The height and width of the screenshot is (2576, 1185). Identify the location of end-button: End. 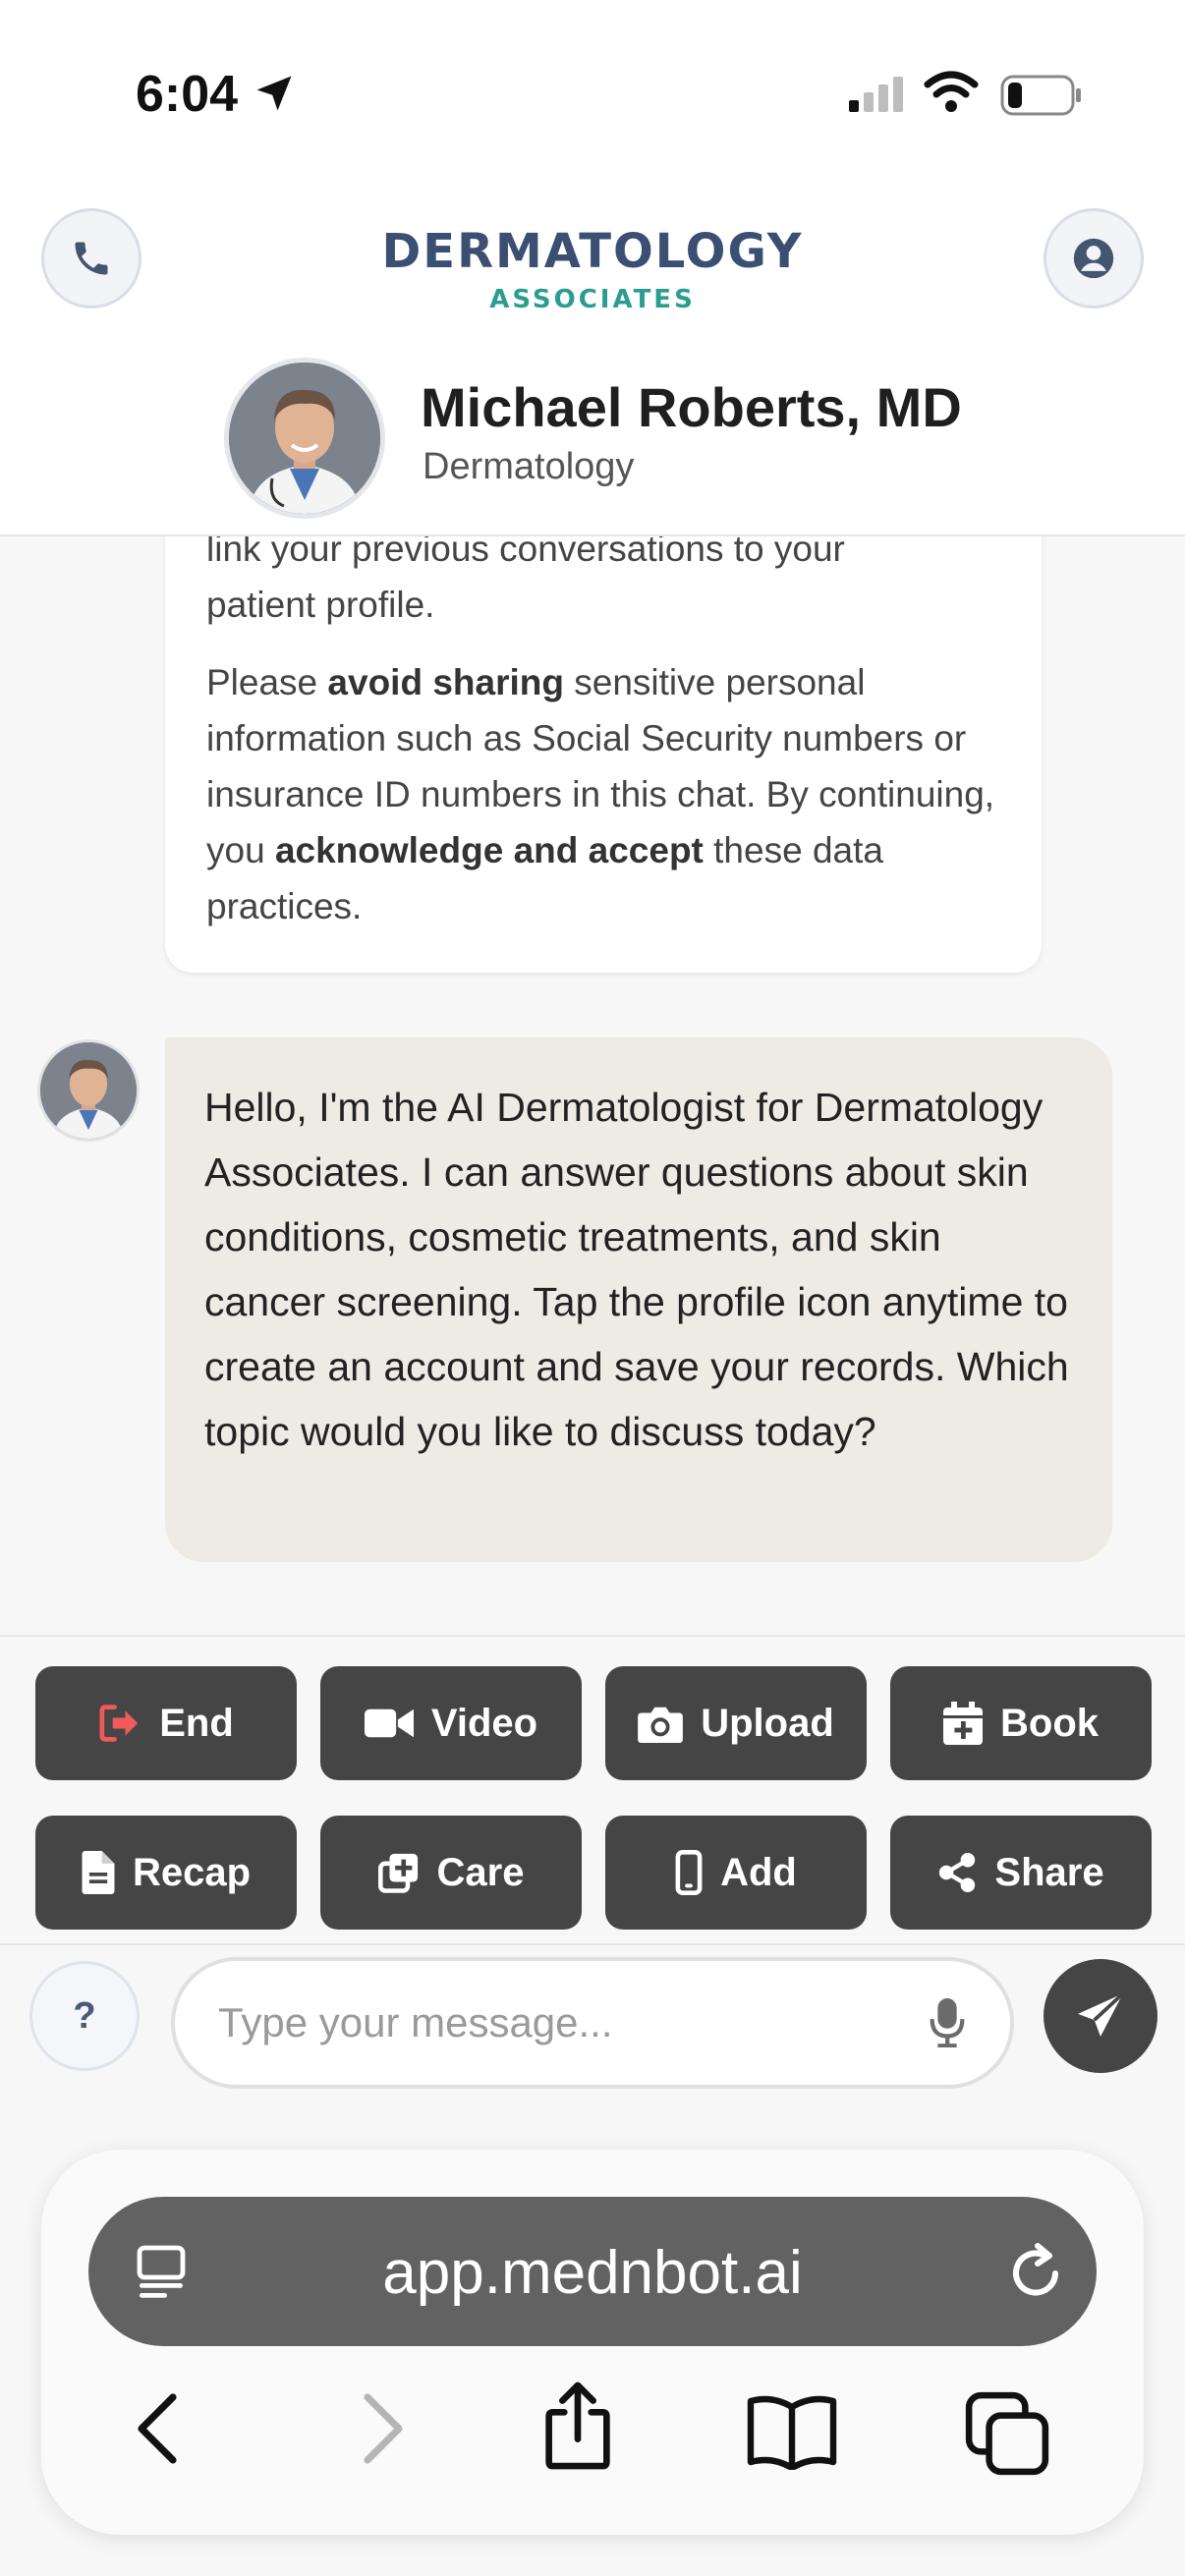
(166, 1723).